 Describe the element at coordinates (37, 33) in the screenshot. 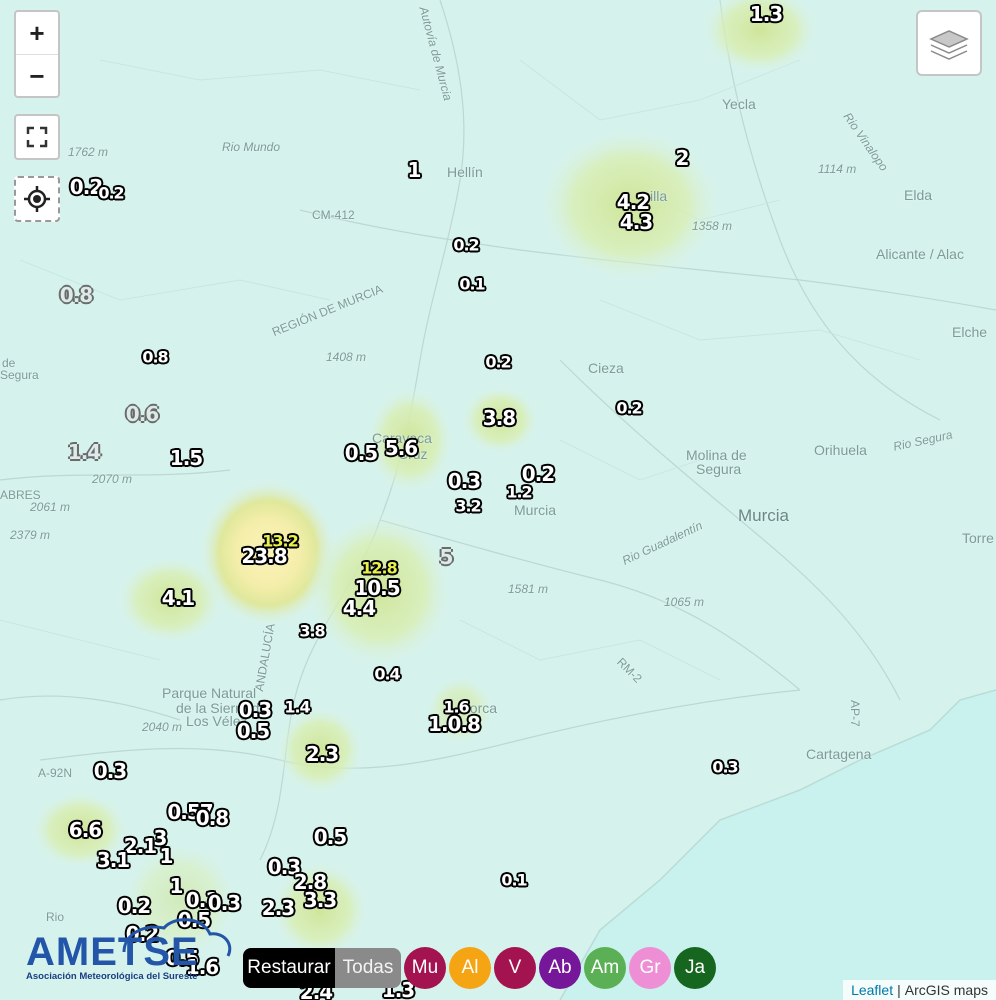

I see `zoom-in-button: +` at that location.